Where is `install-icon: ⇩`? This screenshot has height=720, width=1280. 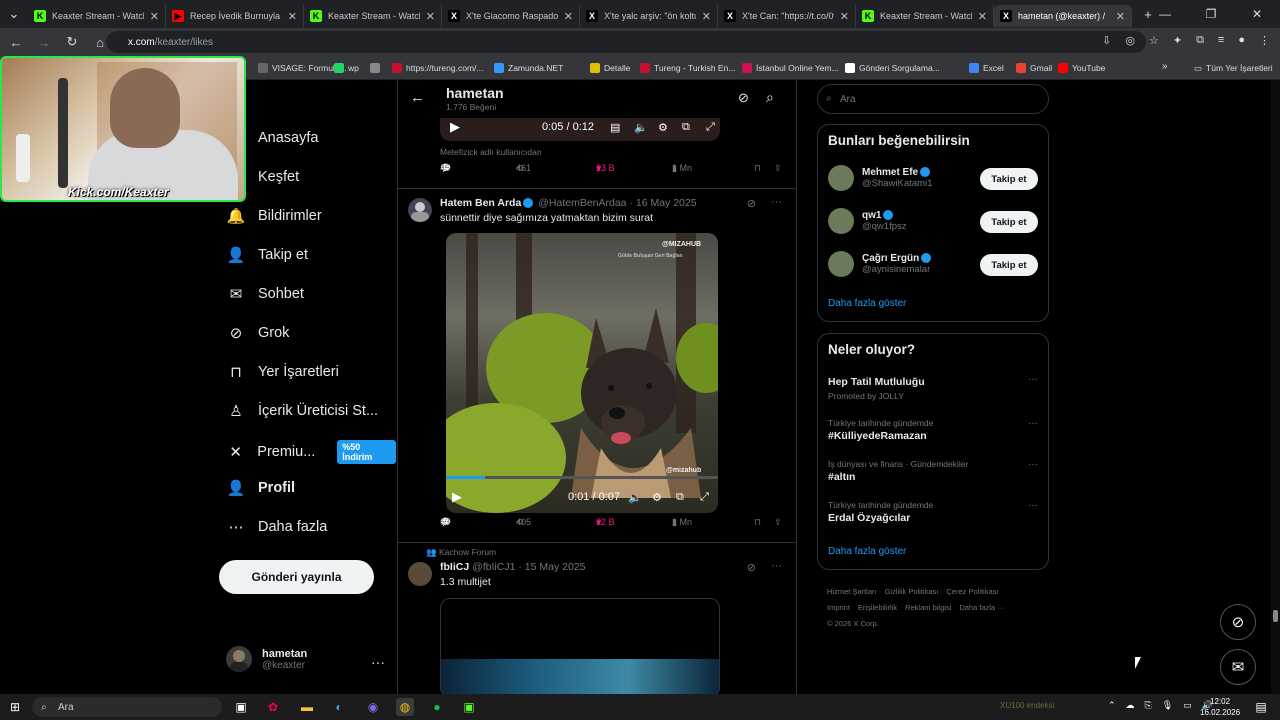 install-icon: ⇩ is located at coordinates (1106, 40).